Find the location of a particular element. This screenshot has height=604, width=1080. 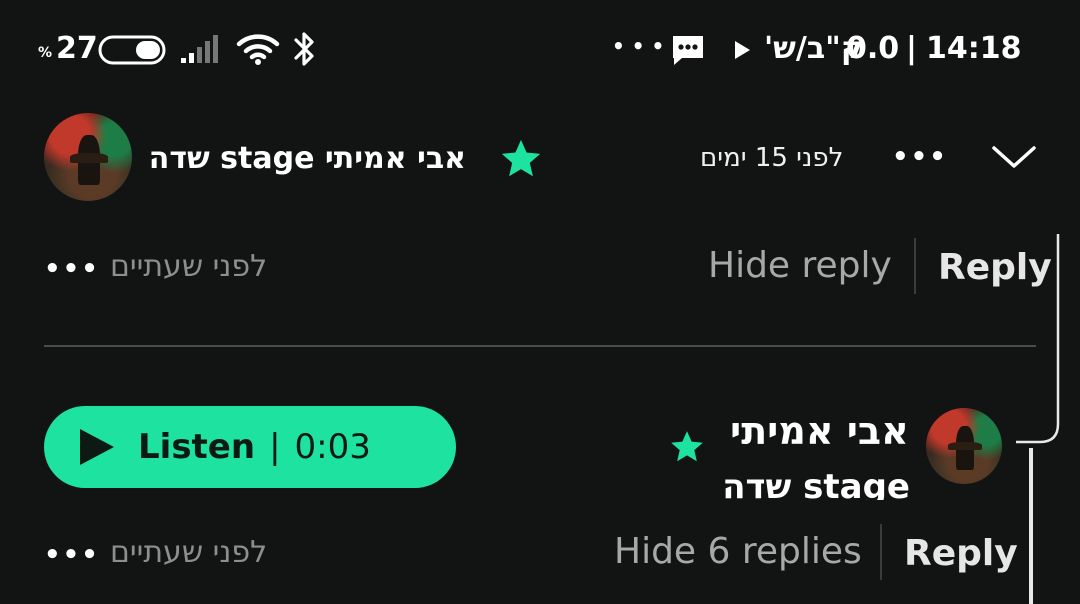

author-name: אבי אמיתי stage שדה is located at coordinates (307, 159).